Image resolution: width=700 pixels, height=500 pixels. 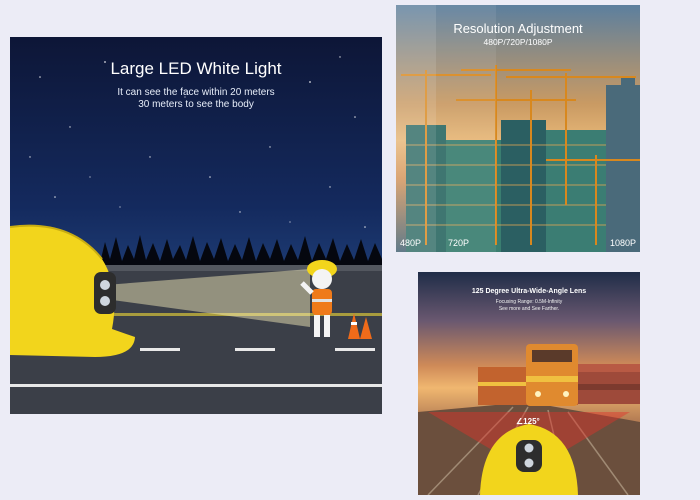 What do you see at coordinates (529, 302) in the screenshot?
I see `focusing-range-text: Focusing Range: 0.5M-Infinity` at bounding box center [529, 302].